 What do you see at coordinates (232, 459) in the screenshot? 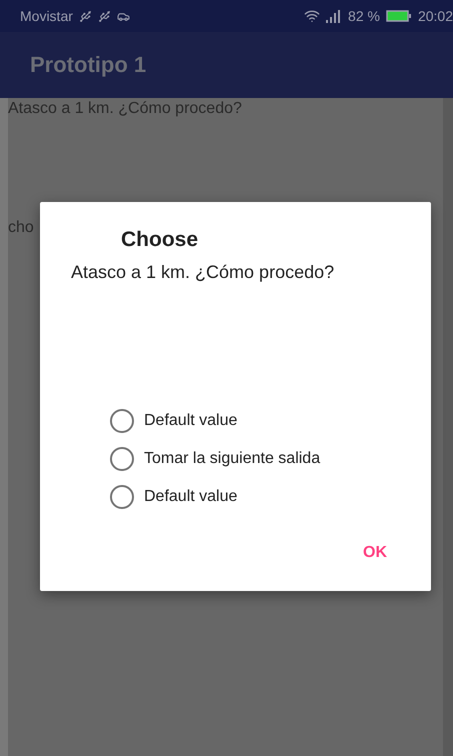
I see `option-label: Tomar la siguiente salida` at bounding box center [232, 459].